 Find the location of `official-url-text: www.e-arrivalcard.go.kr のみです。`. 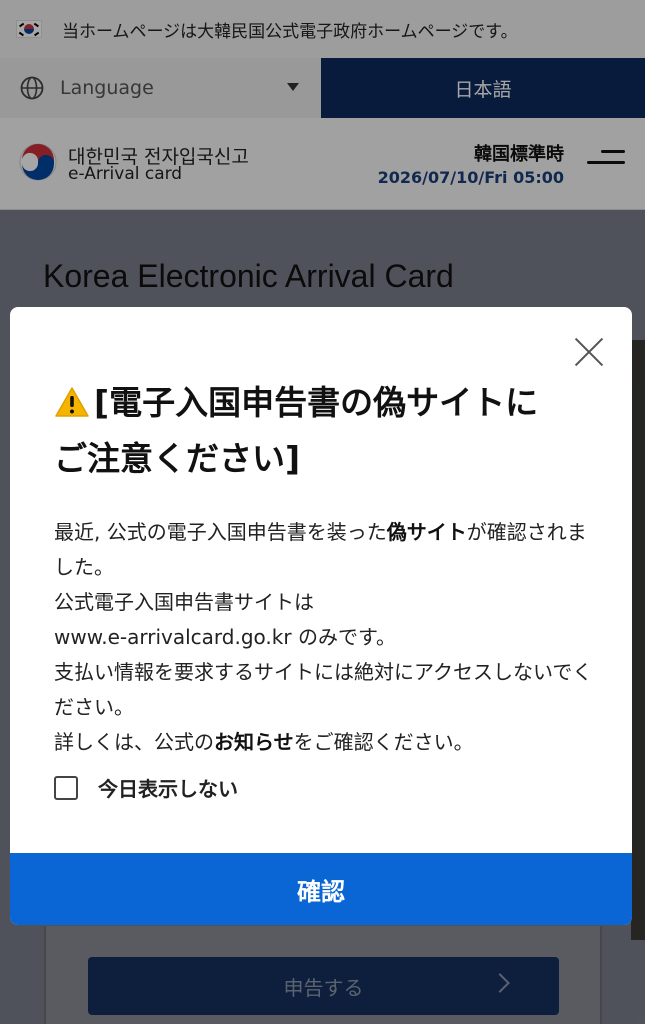

official-url-text: www.e-arrivalcard.go.kr のみです。 is located at coordinates (225, 637).